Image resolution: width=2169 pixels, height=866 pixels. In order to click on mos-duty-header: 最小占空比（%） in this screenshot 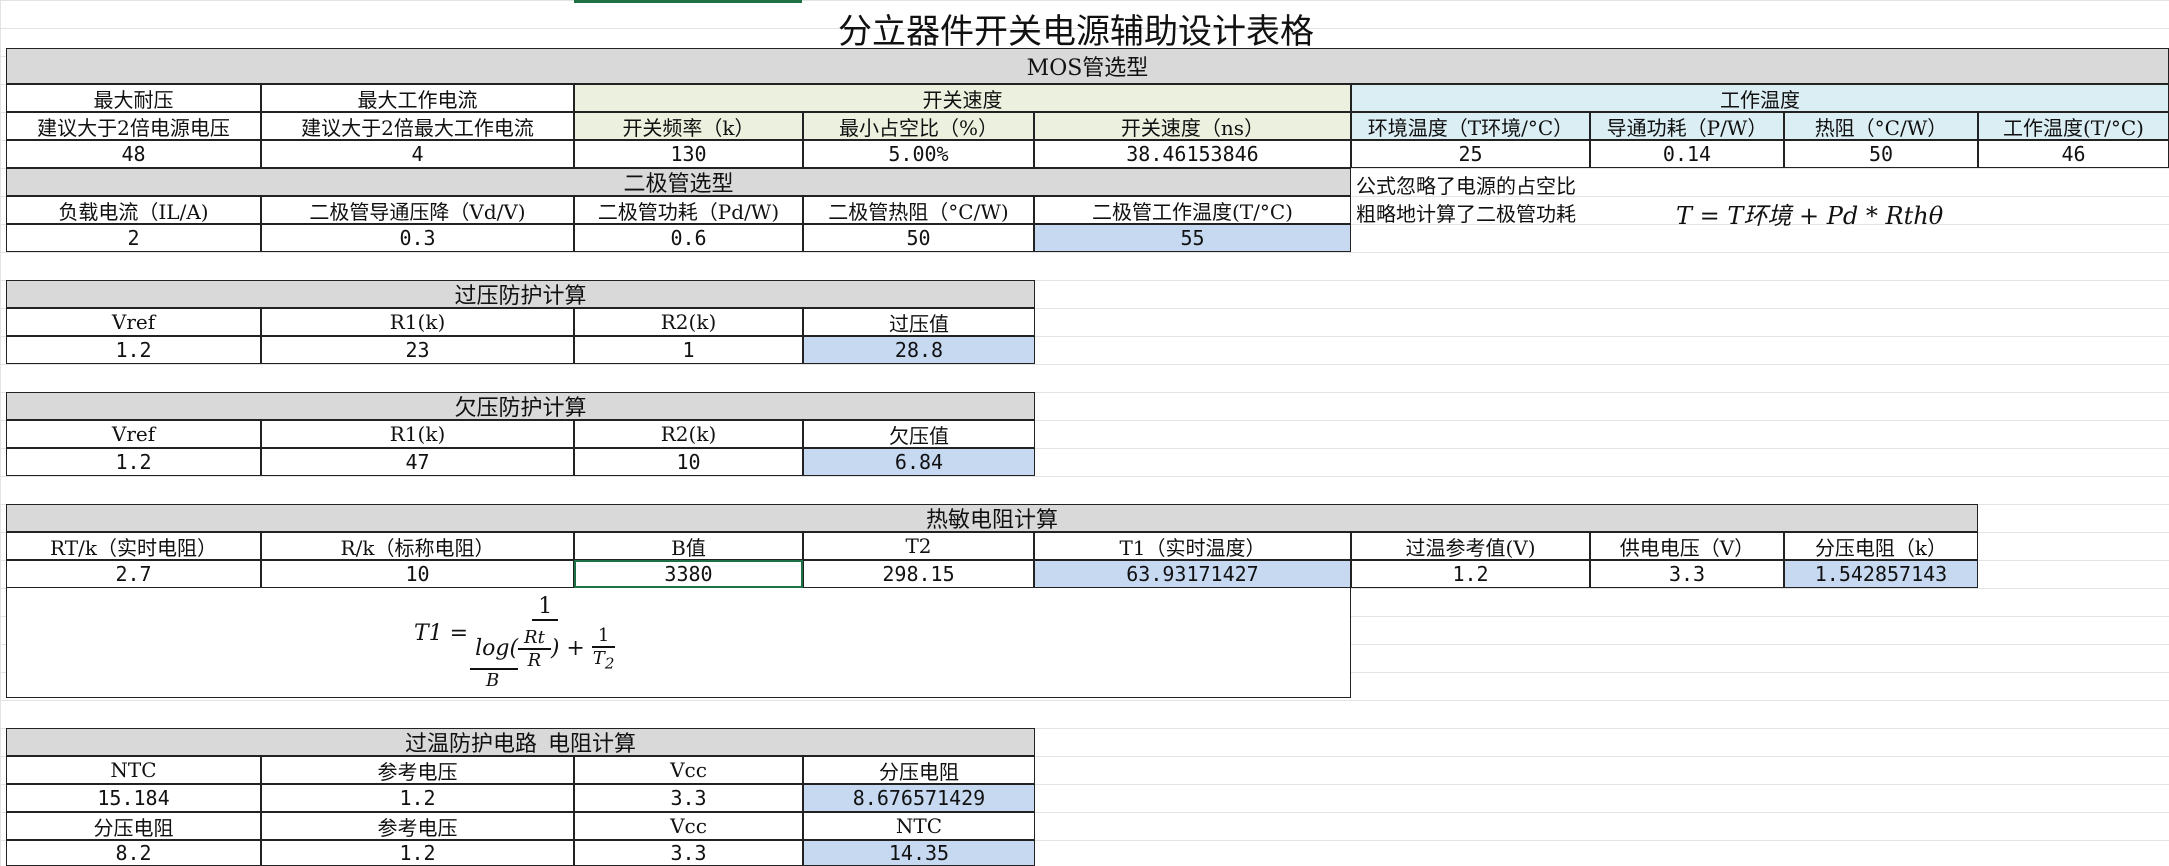, I will do `click(918, 126)`.